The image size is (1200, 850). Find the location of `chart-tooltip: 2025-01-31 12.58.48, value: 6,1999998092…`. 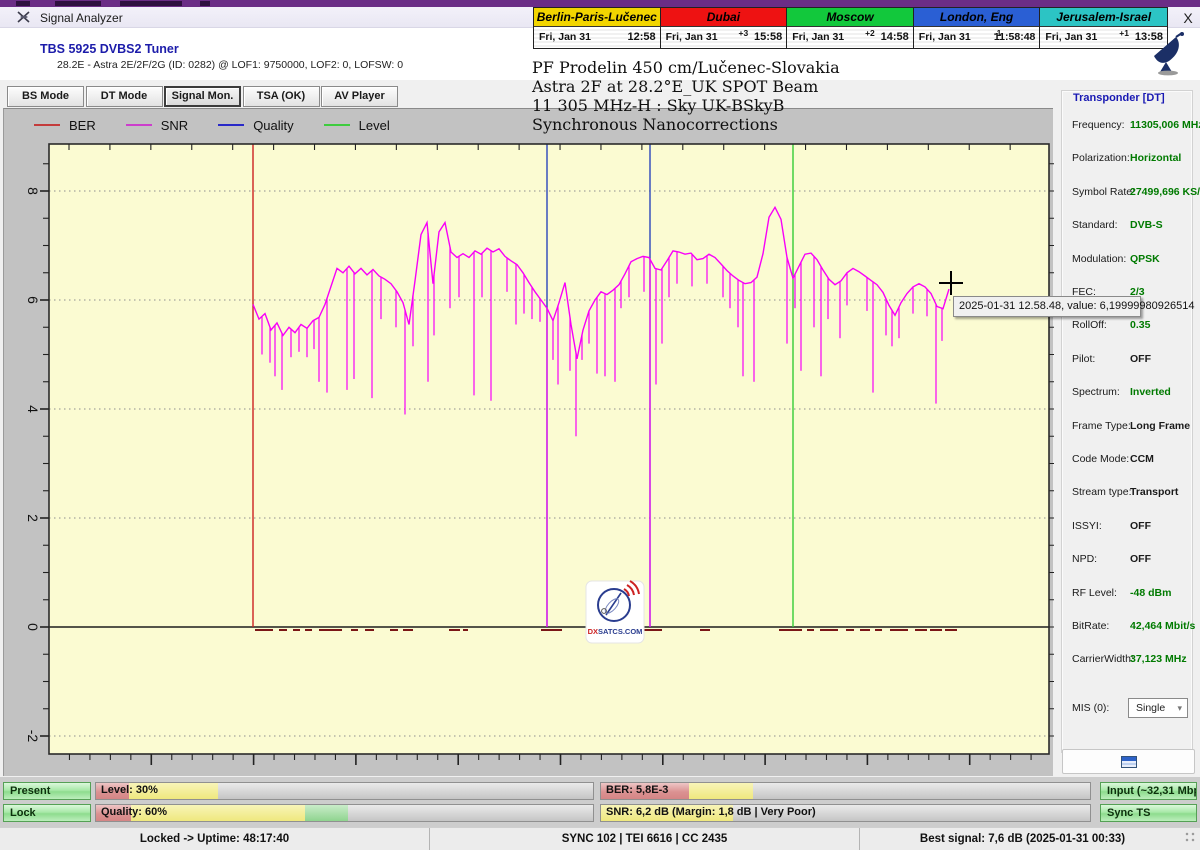

chart-tooltip: 2025-01-31 12.58.48, value: 6,1999998092… is located at coordinates (1074, 306).